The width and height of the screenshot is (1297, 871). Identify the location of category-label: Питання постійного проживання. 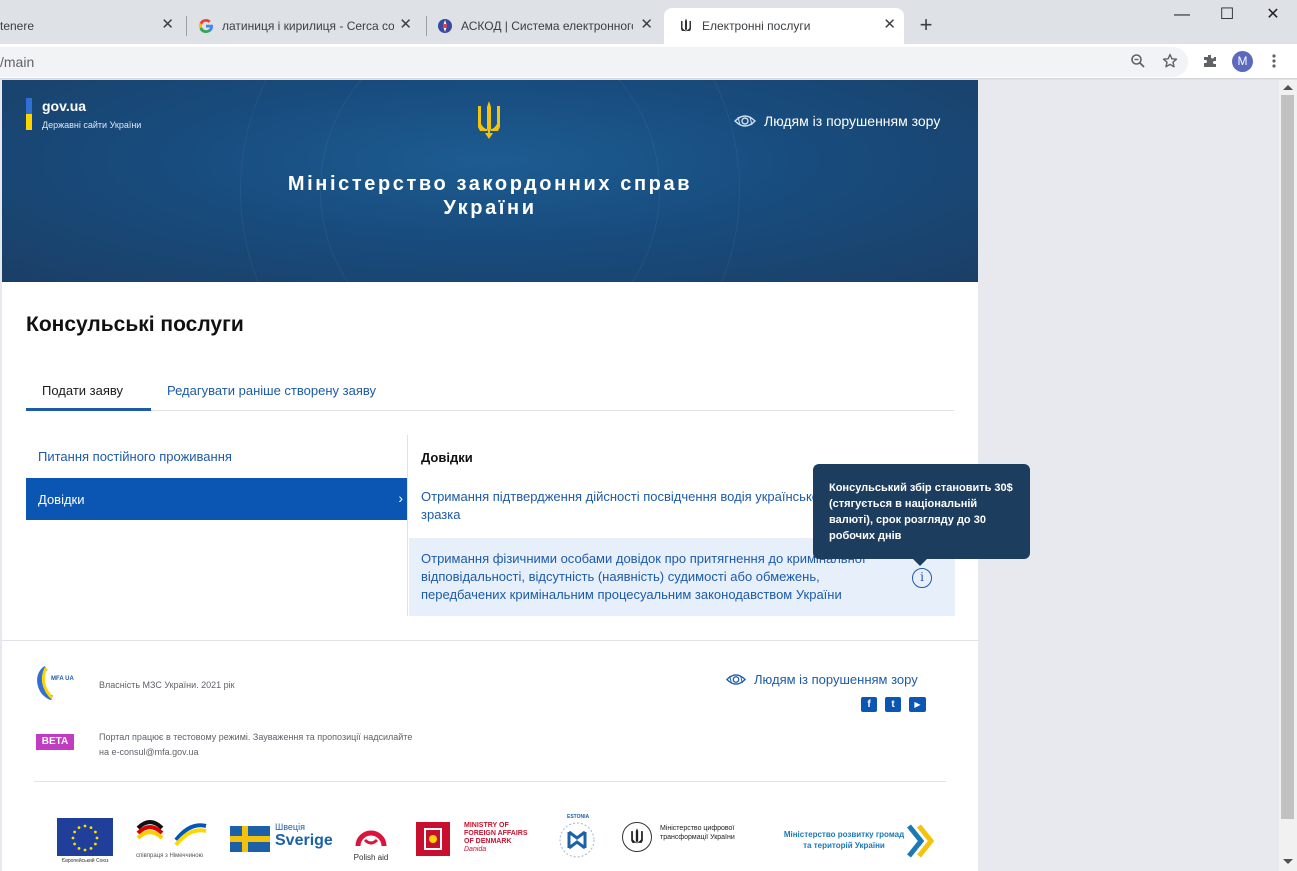
(135, 456).